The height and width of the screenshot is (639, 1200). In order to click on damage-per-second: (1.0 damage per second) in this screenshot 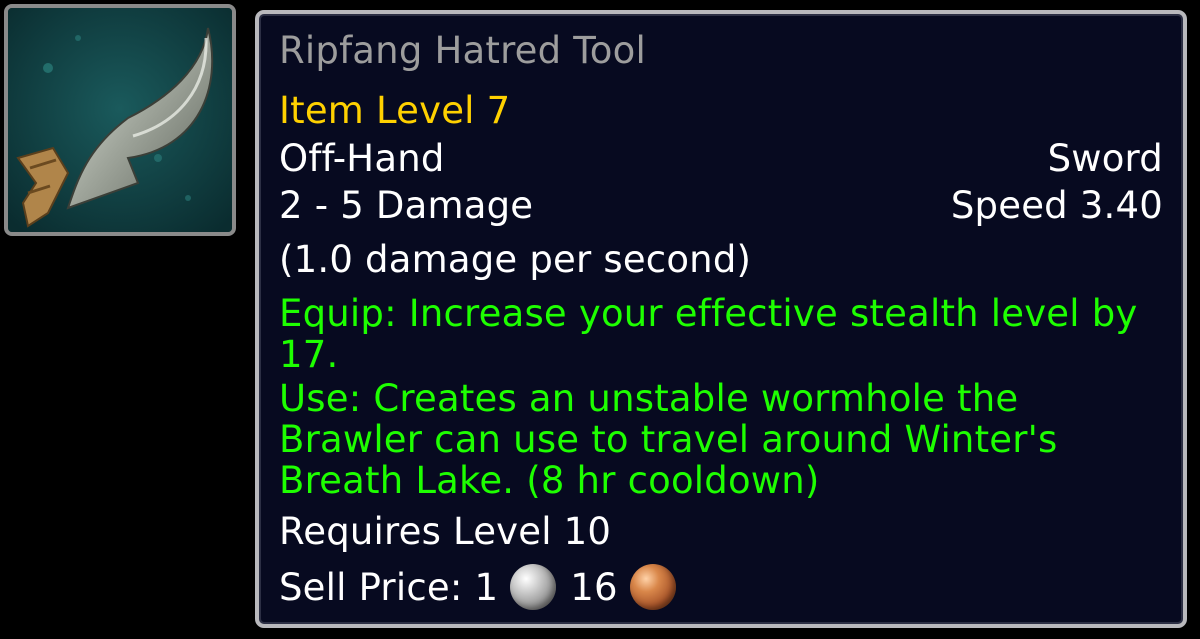, I will do `click(515, 259)`.